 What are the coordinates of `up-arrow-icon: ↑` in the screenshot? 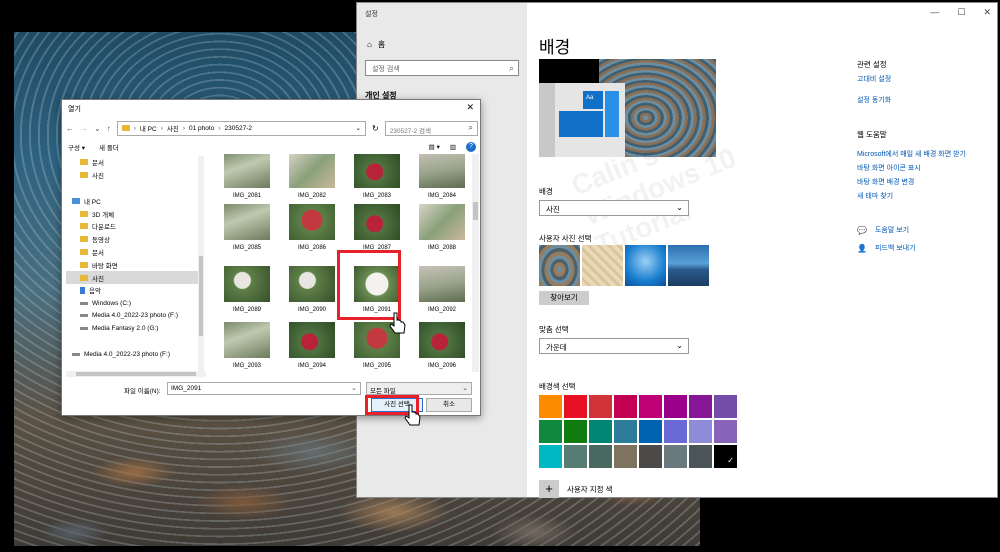 It's located at (109, 128).